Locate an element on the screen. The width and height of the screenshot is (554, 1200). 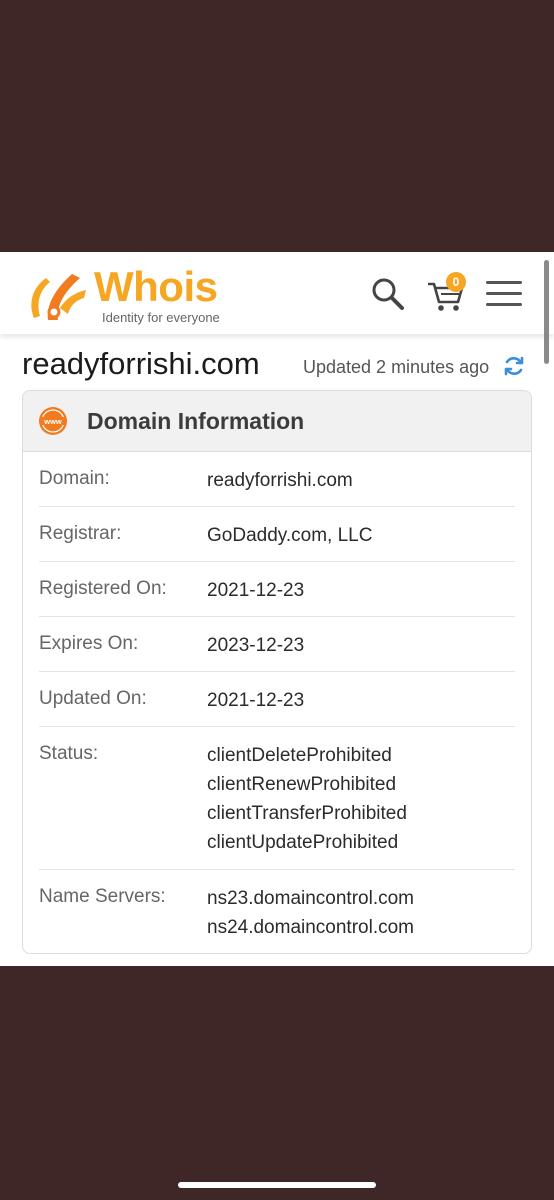
row-value: readyforrishi.com is located at coordinates (280, 480).